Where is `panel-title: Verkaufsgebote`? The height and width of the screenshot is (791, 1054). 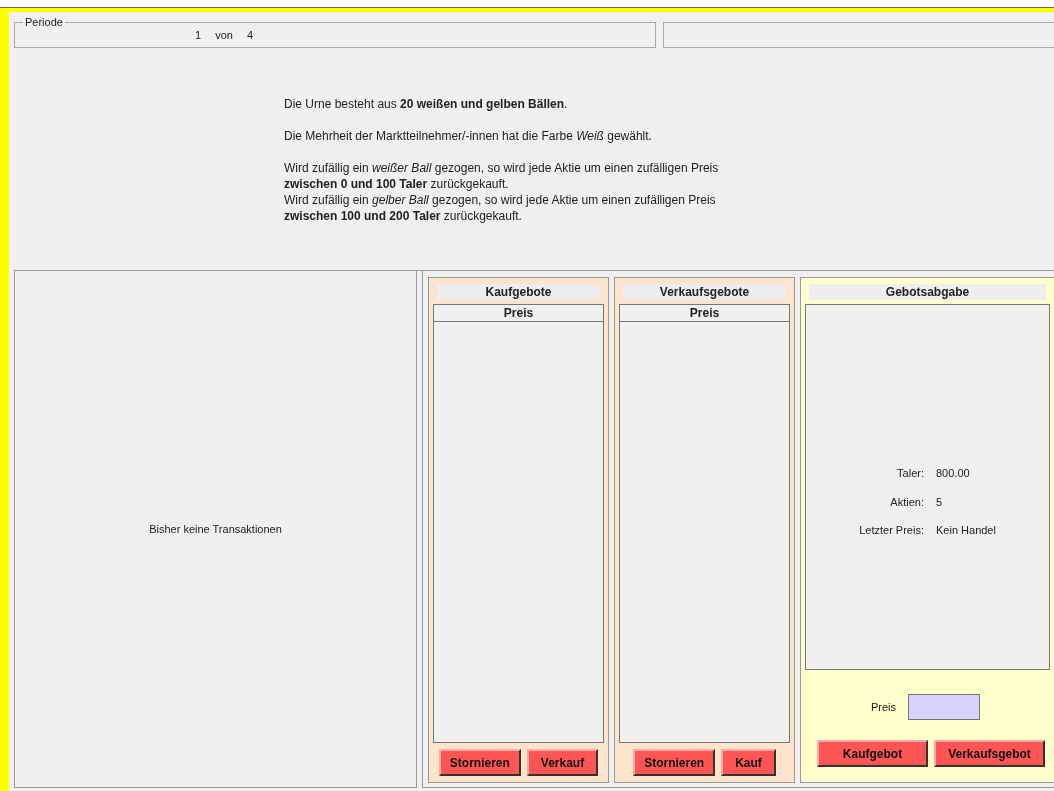 panel-title: Verkaufsgebote is located at coordinates (704, 292).